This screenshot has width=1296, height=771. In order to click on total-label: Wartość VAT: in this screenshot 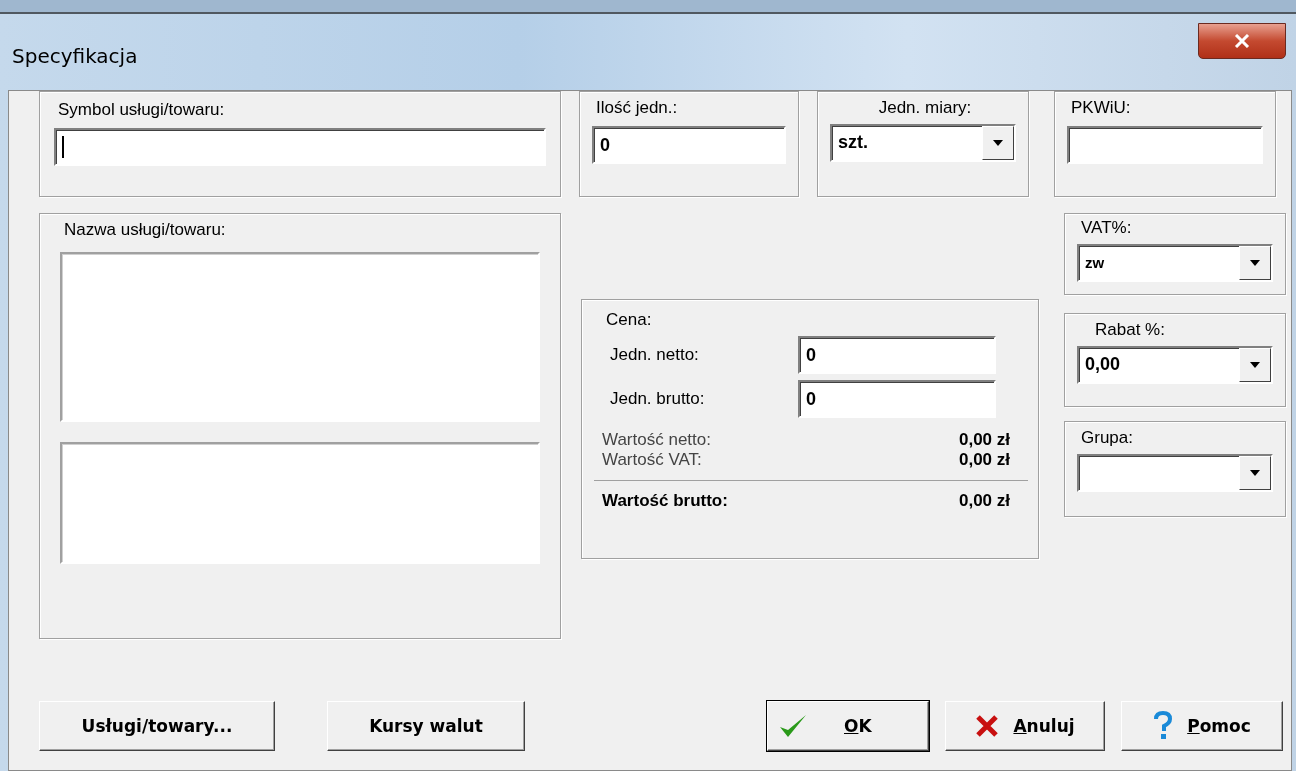, I will do `click(652, 460)`.